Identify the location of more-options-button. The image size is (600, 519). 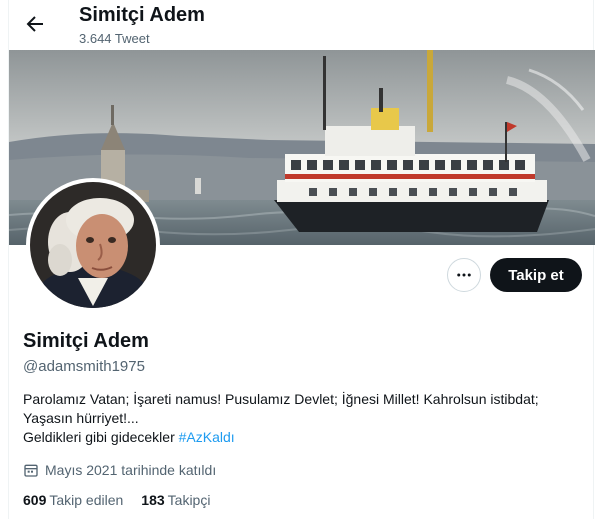
(464, 275).